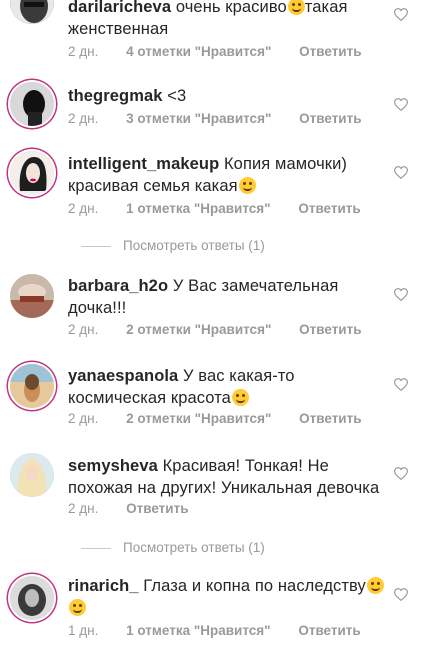  Describe the element at coordinates (375, 585) in the screenshot. I see `winking-emoji-icon` at that location.